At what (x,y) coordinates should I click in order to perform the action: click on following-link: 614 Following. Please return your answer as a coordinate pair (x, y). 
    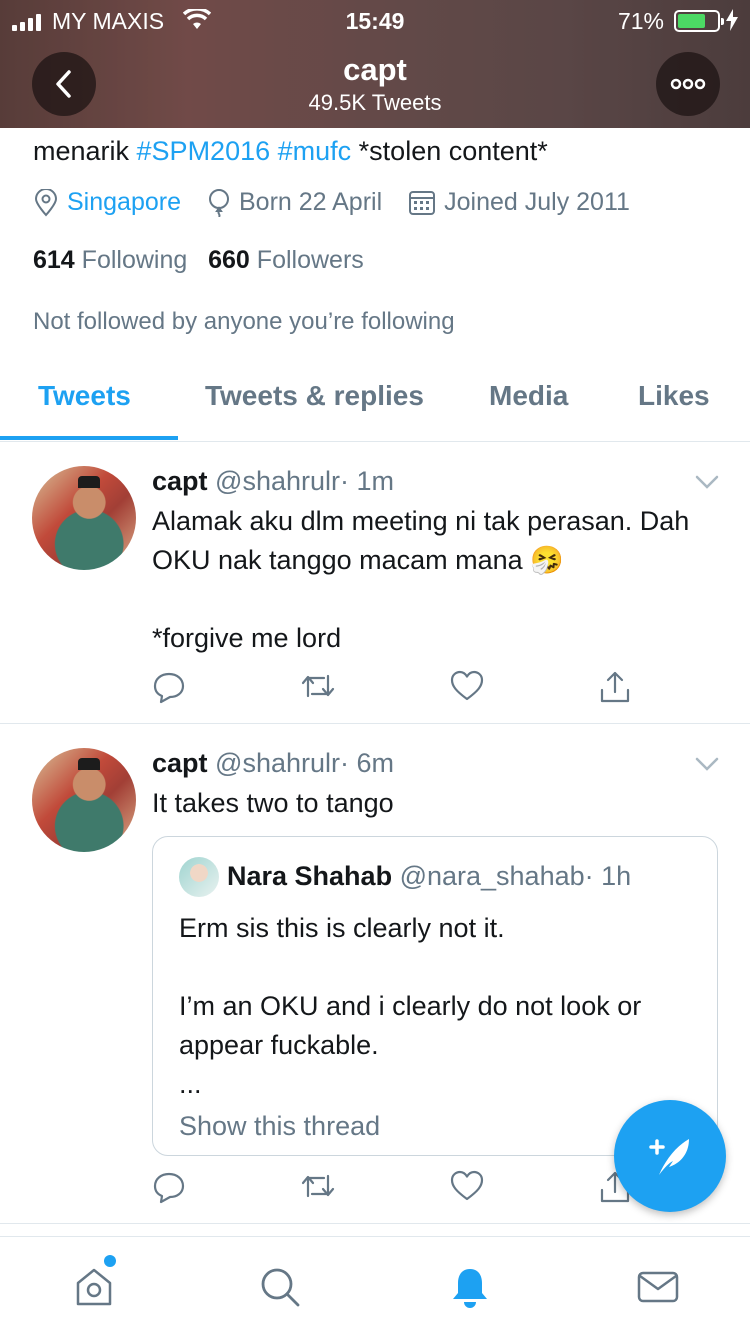
    Looking at the image, I should click on (110, 260).